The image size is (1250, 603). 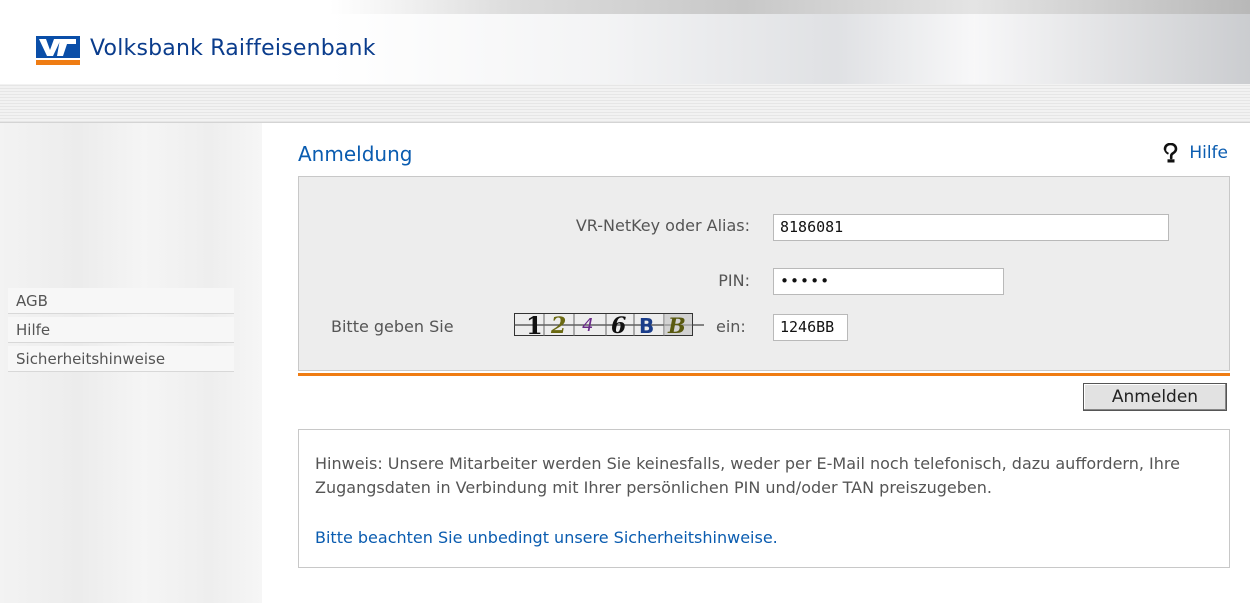 I want to click on header-divider-bar, so click(x=625, y=103).